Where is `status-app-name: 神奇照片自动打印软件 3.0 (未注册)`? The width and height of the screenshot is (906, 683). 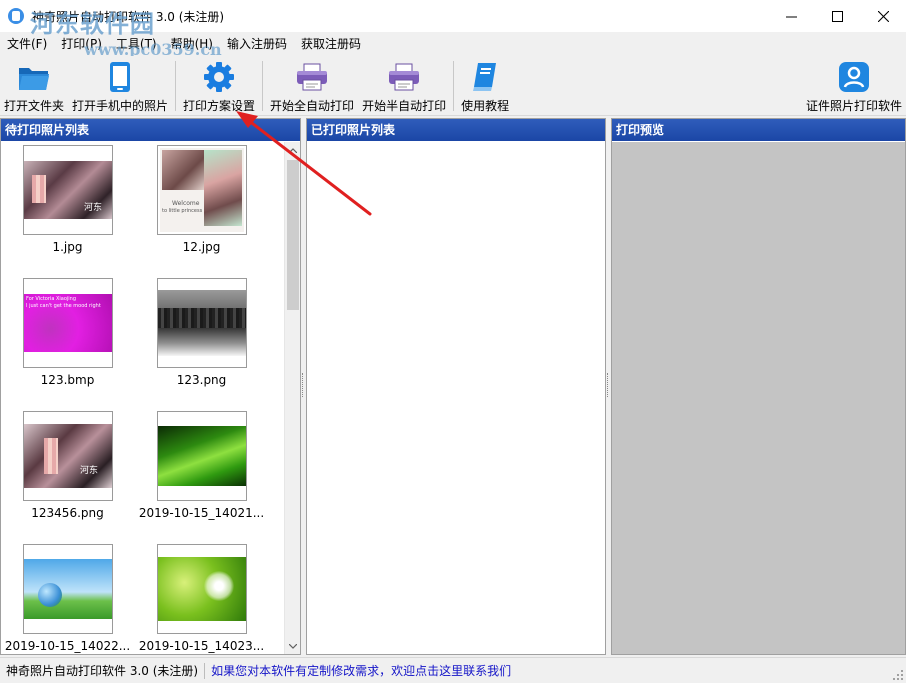 status-app-name: 神奇照片自动打印软件 3.0 (未注册) is located at coordinates (103, 670).